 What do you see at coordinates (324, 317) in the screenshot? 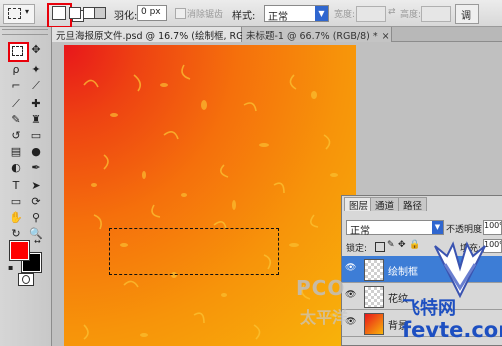
I see `pc-sub-watermark: 太平洋` at bounding box center [324, 317].